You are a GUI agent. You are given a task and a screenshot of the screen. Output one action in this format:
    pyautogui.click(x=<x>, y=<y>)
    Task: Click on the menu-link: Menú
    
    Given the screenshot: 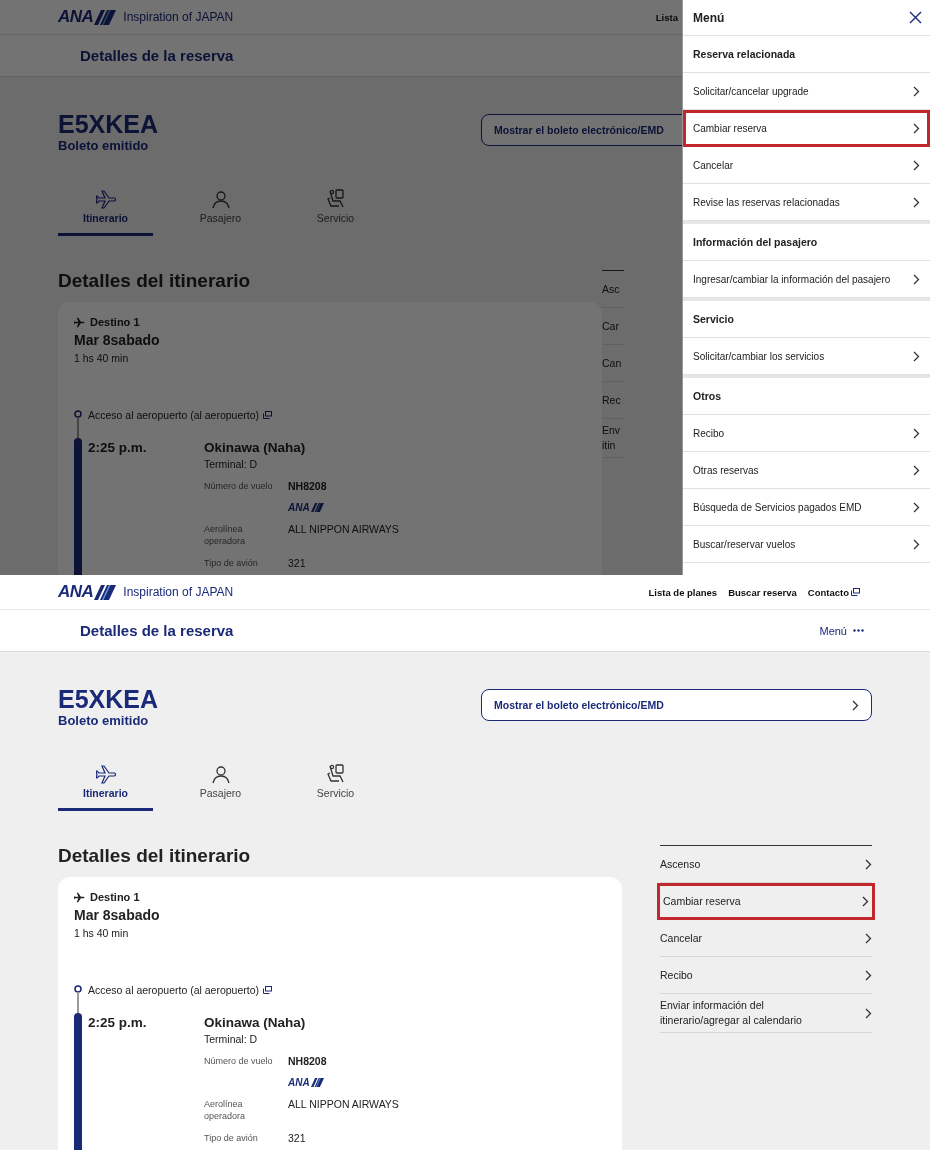 What is the action you would take?
    pyautogui.click(x=841, y=630)
    